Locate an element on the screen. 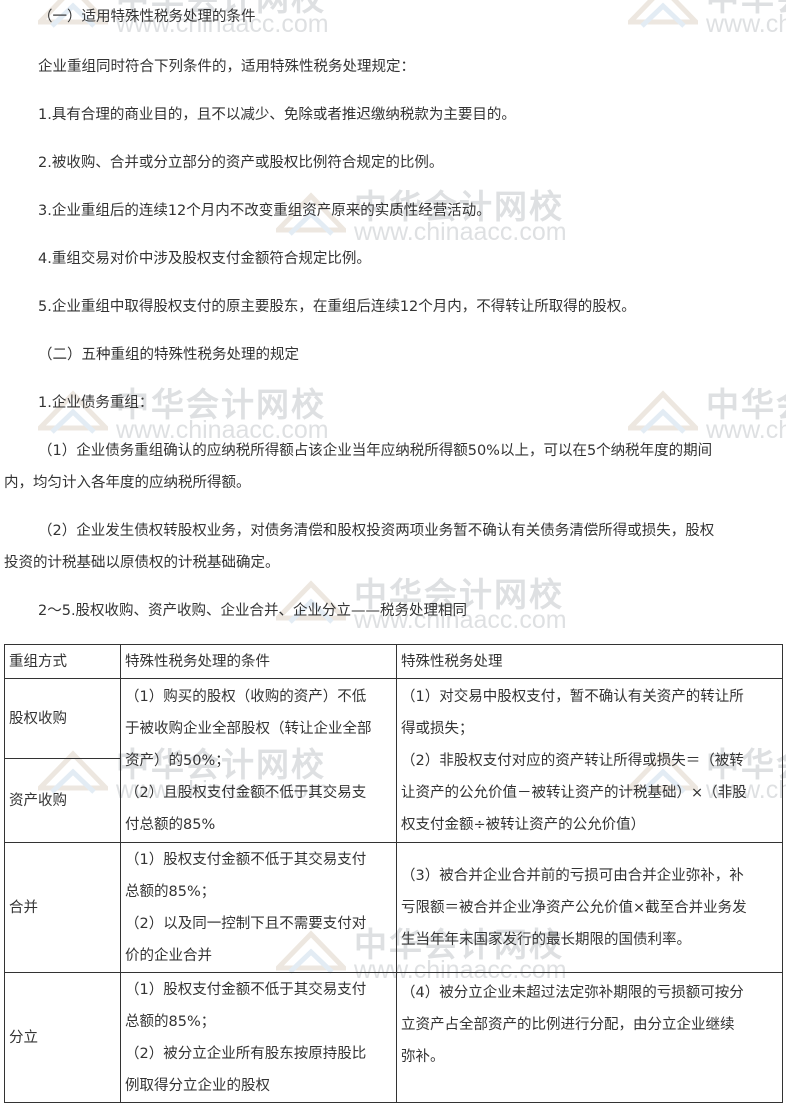 This screenshot has width=786, height=1110. cell-line: 于被收购企业全部股权（转让企业全部 is located at coordinates (248, 728).